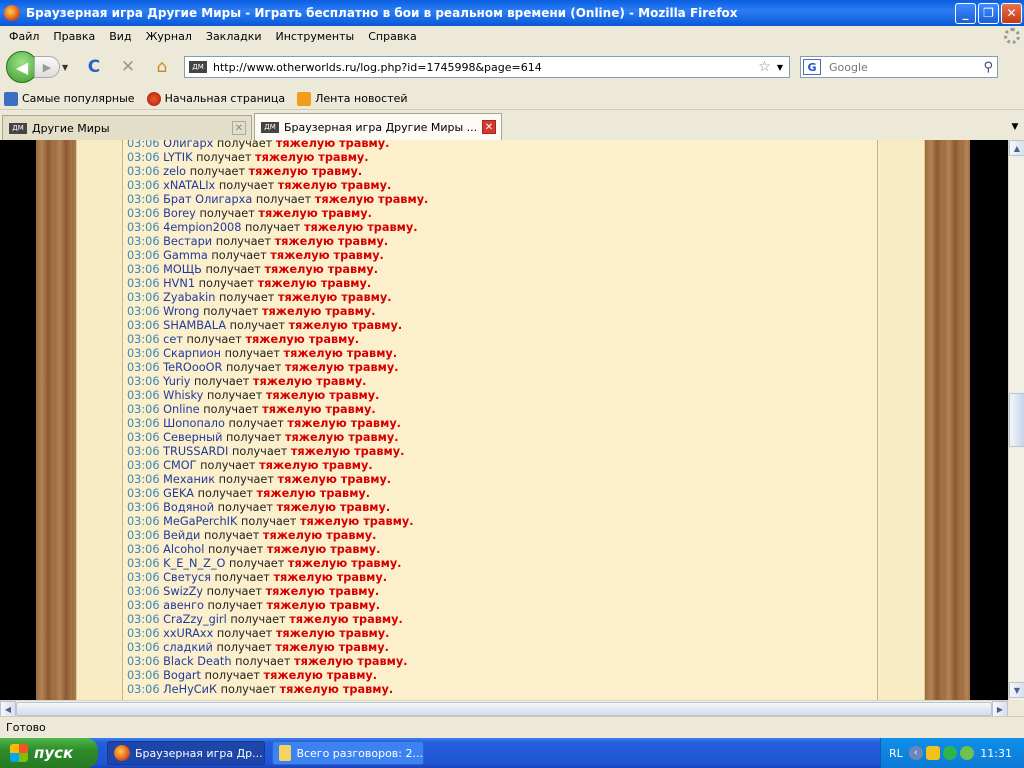 The height and width of the screenshot is (768, 1024). Describe the element at coordinates (187, 241) in the screenshot. I see `log-player-link: Вестари` at that location.